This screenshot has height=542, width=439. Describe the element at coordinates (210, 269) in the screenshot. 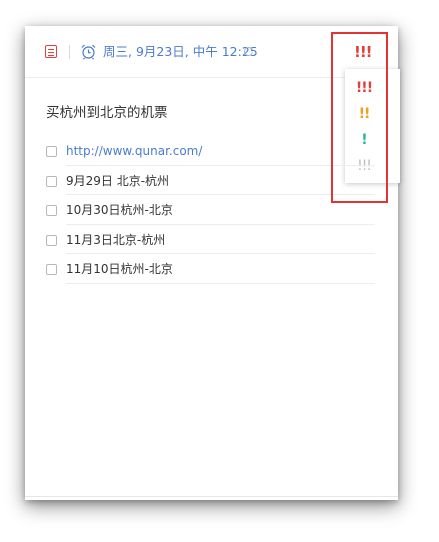

I see `checklist-item: 11月10日杭州-北京` at that location.